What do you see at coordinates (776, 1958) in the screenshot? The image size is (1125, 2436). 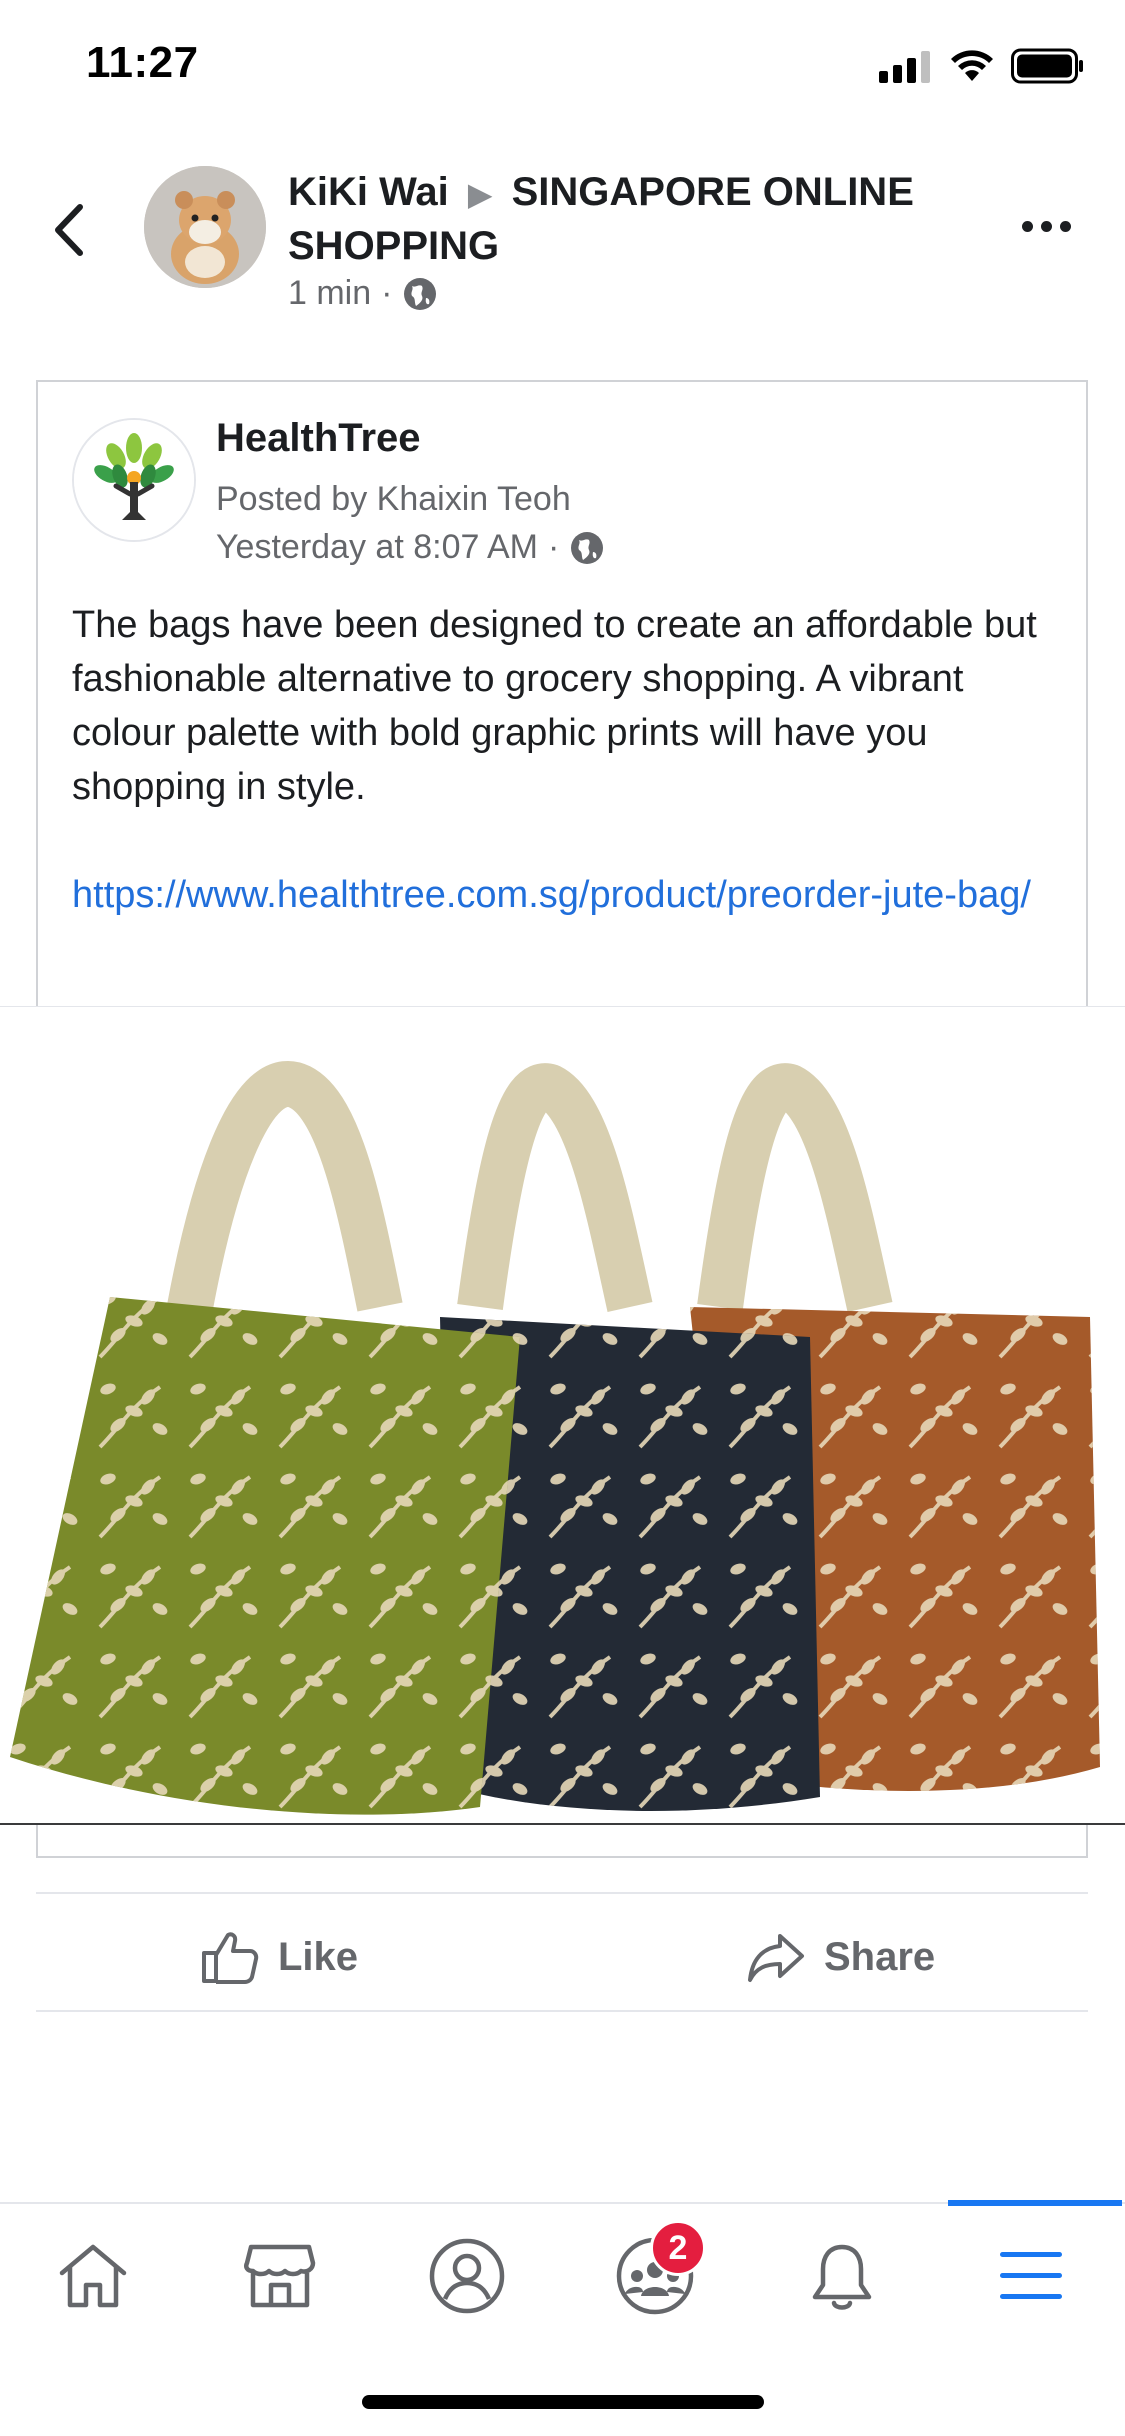 I see `share-arrow-icon` at bounding box center [776, 1958].